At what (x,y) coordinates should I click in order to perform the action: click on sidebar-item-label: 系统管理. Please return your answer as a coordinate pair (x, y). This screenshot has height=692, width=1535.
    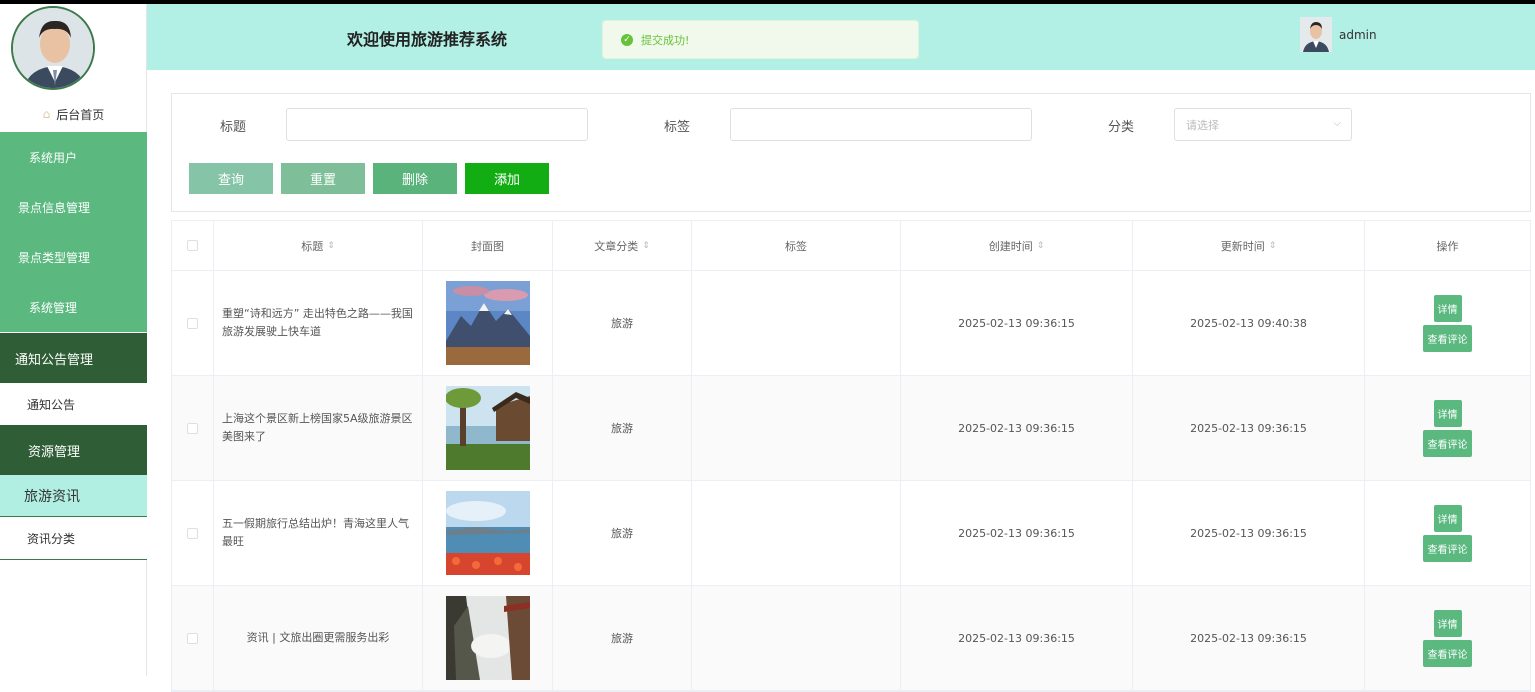
    Looking at the image, I should click on (53, 307).